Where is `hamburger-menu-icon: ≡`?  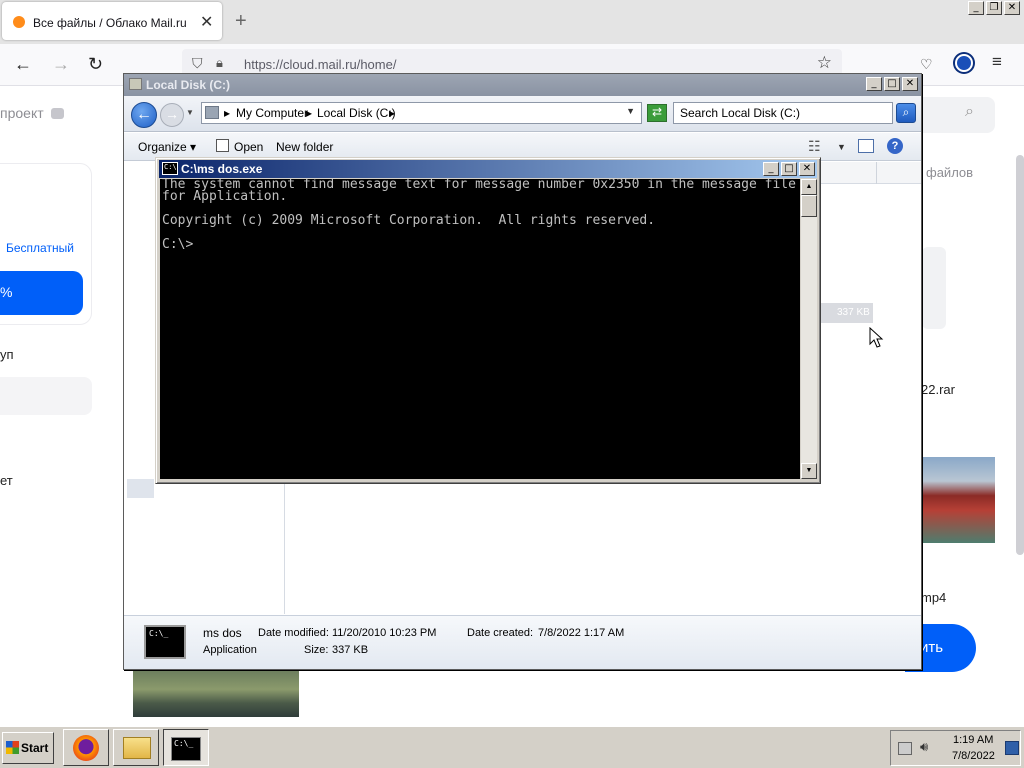 hamburger-menu-icon: ≡ is located at coordinates (997, 62).